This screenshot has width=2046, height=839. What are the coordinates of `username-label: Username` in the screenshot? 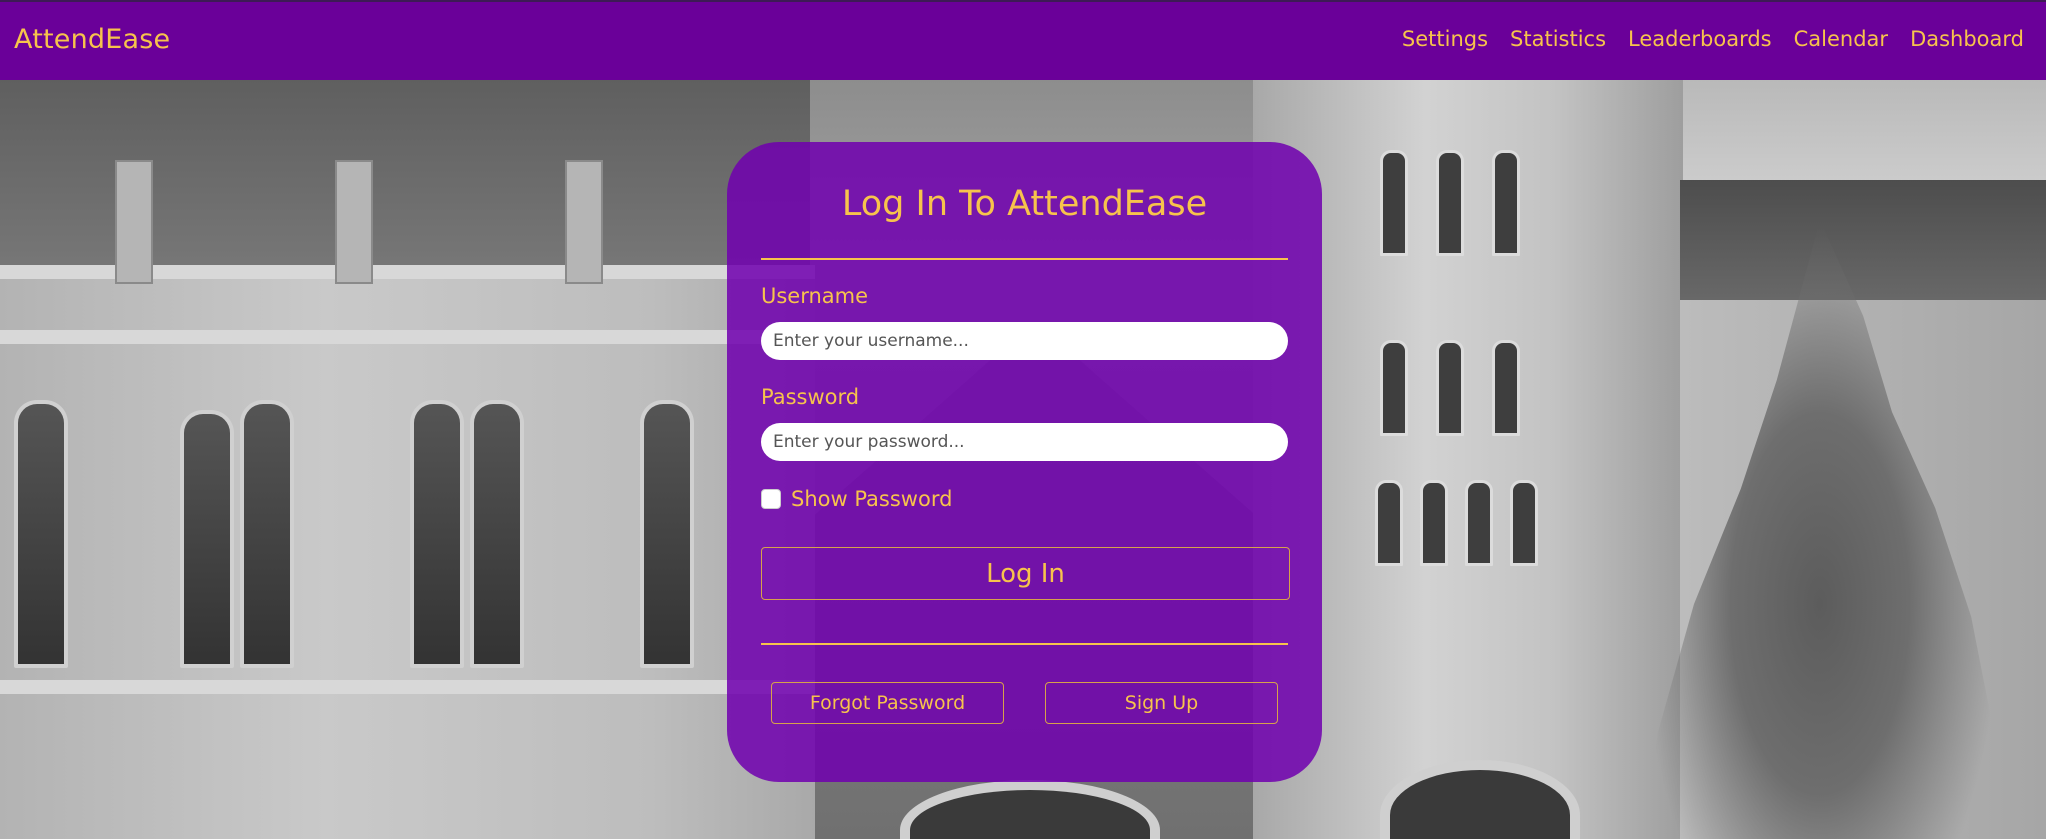 It's located at (815, 296).